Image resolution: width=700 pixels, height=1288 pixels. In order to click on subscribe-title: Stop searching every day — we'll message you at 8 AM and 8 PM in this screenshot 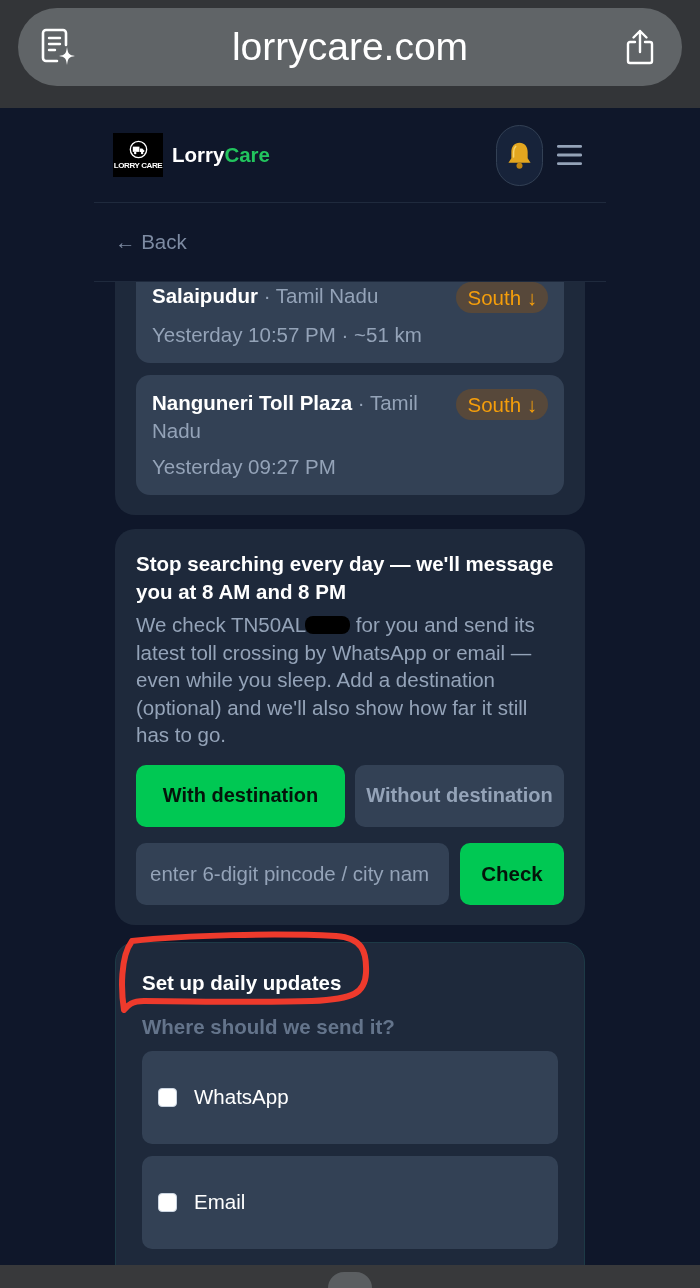, I will do `click(345, 578)`.